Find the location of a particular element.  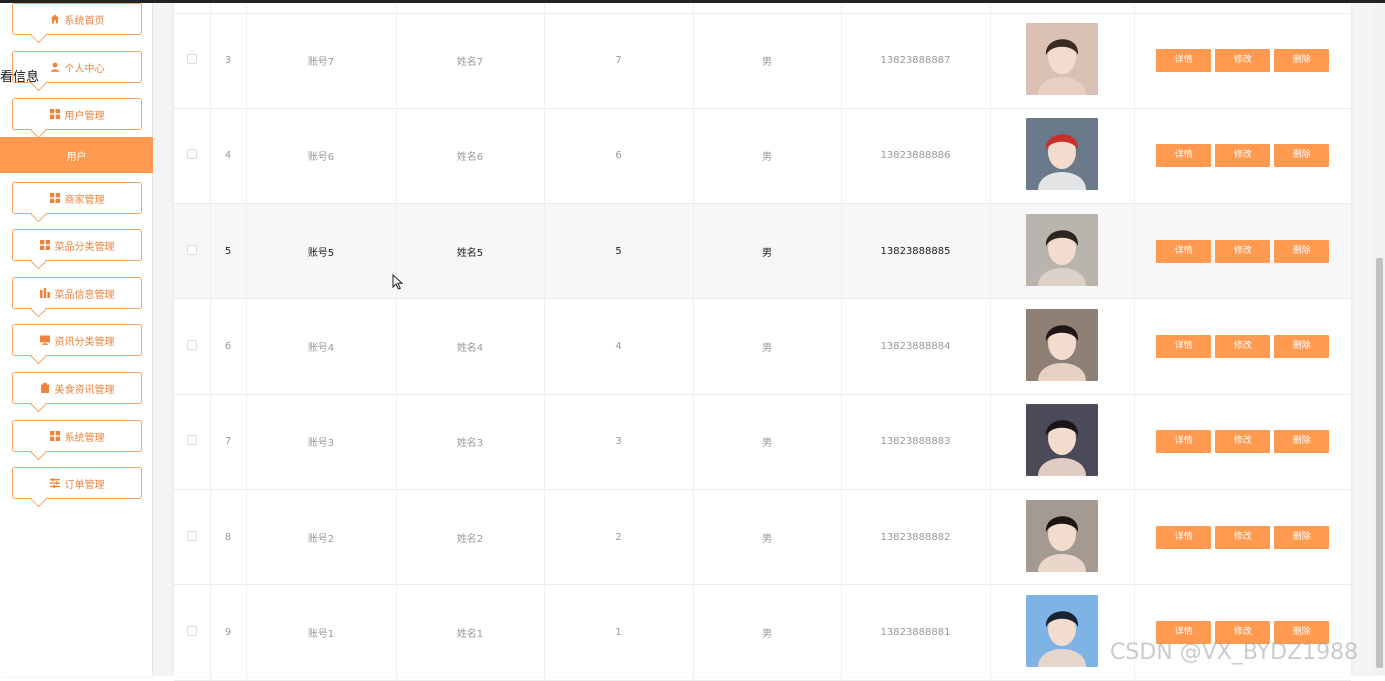

sidebar-item-system-management: 系统管理 is located at coordinates (77, 436).